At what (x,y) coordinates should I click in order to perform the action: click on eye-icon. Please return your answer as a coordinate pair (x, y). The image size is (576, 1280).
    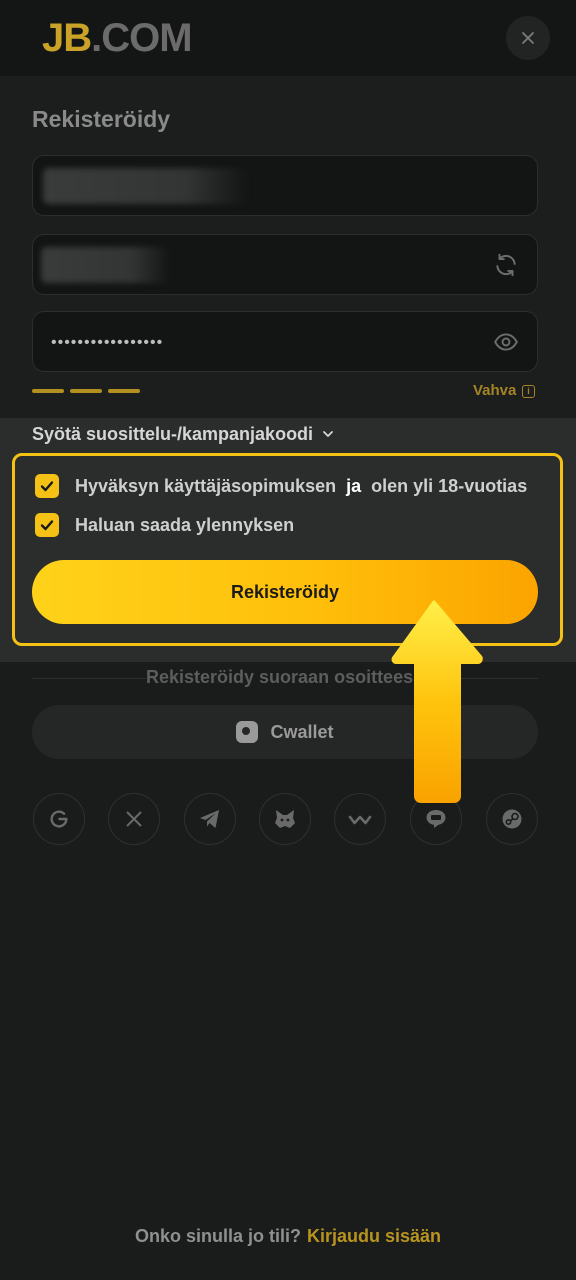
    Looking at the image, I should click on (506, 342).